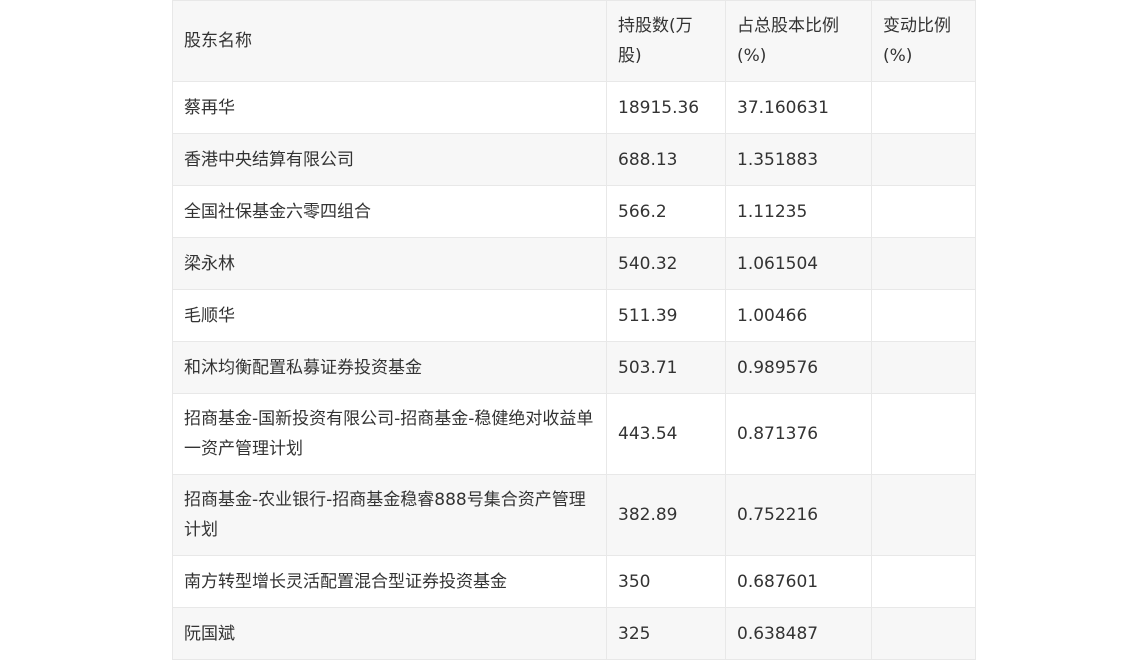 The image size is (1148, 665). I want to click on cell-name: 香港中央结算有限公司, so click(389, 159).